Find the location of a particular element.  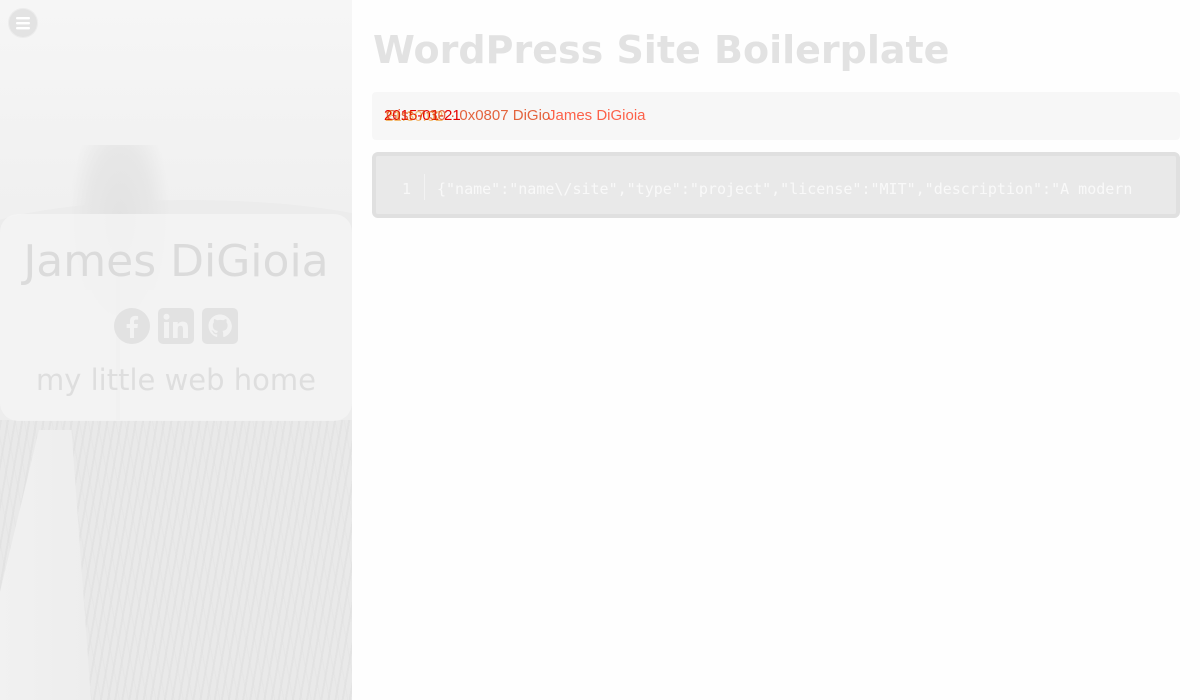

meta-author-link: James DiGioia is located at coordinates (597, 116).